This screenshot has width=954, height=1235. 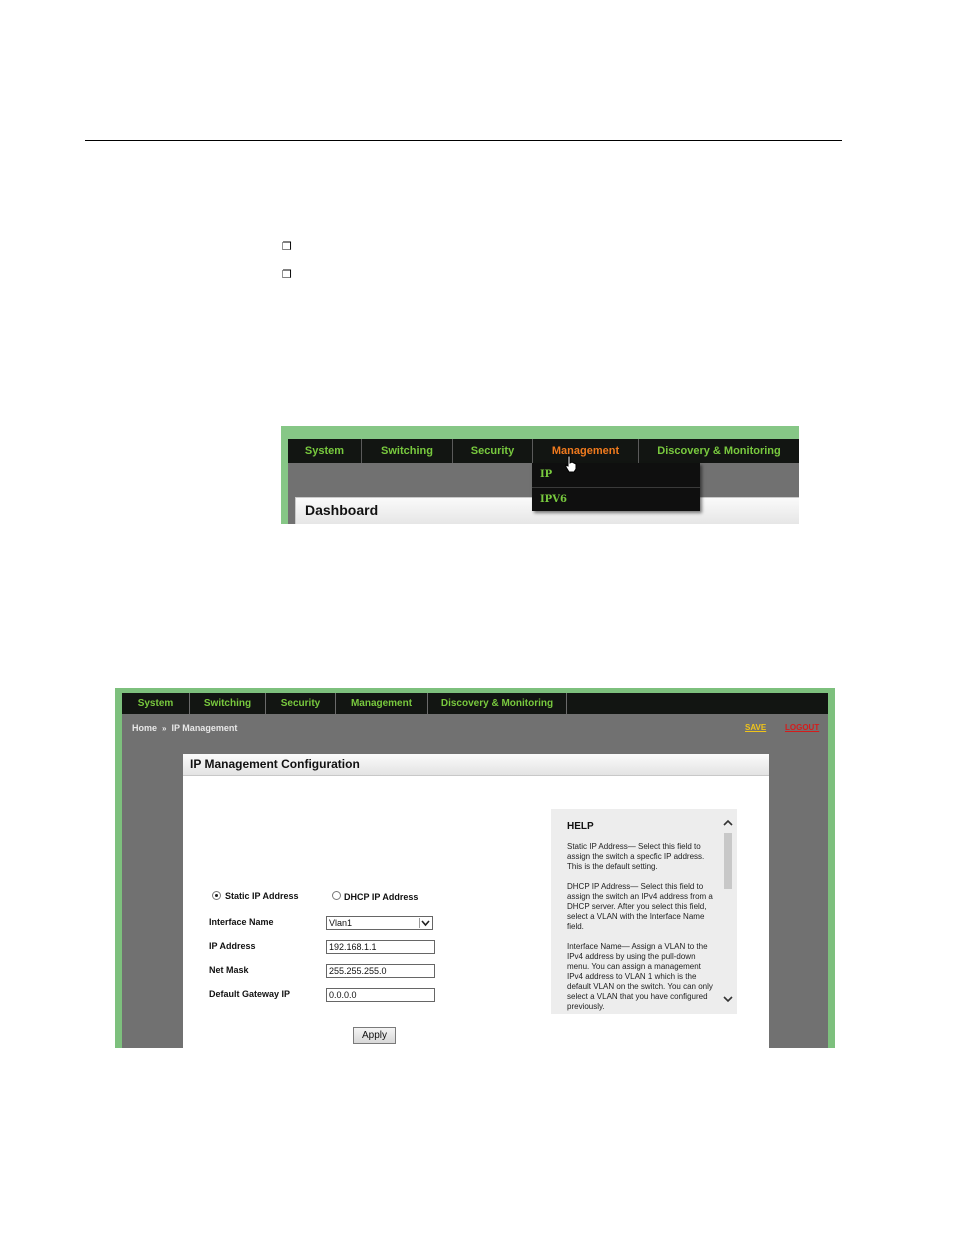 I want to click on static-ip-radio, so click(x=216, y=895).